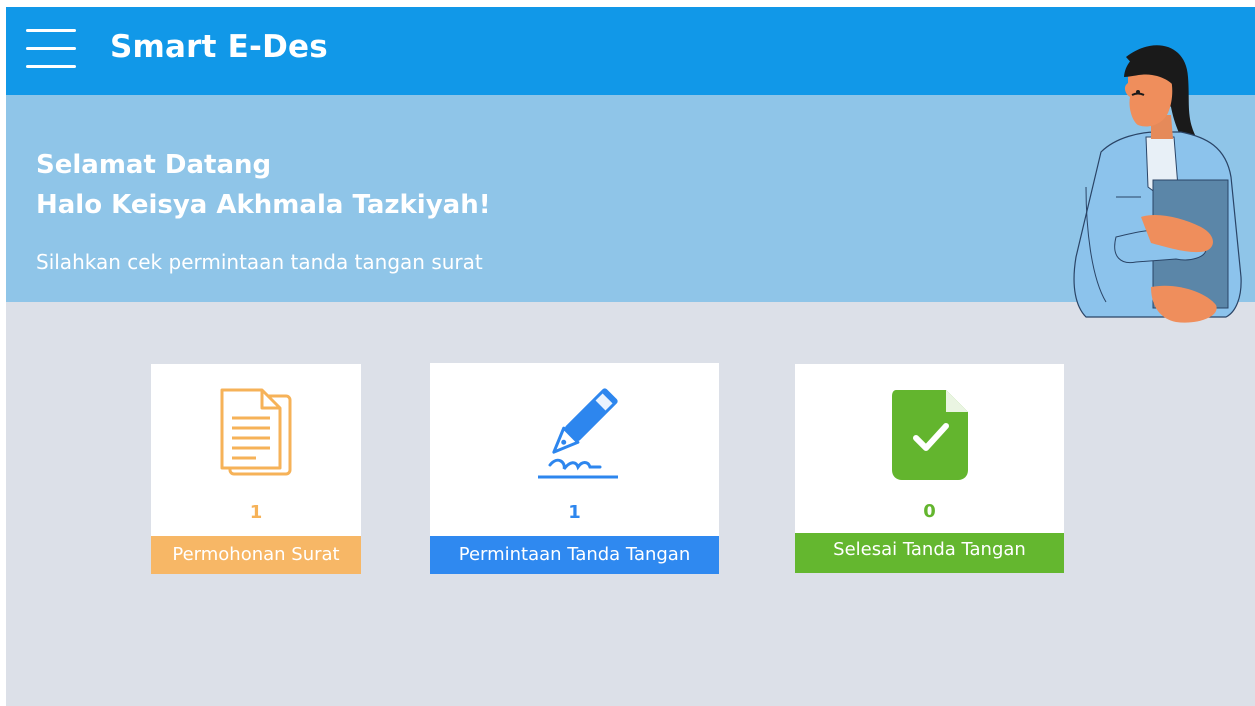 The height and width of the screenshot is (706, 1255). What do you see at coordinates (929, 511) in the screenshot?
I see `selesai-tanda-tangan-count: 0` at bounding box center [929, 511].